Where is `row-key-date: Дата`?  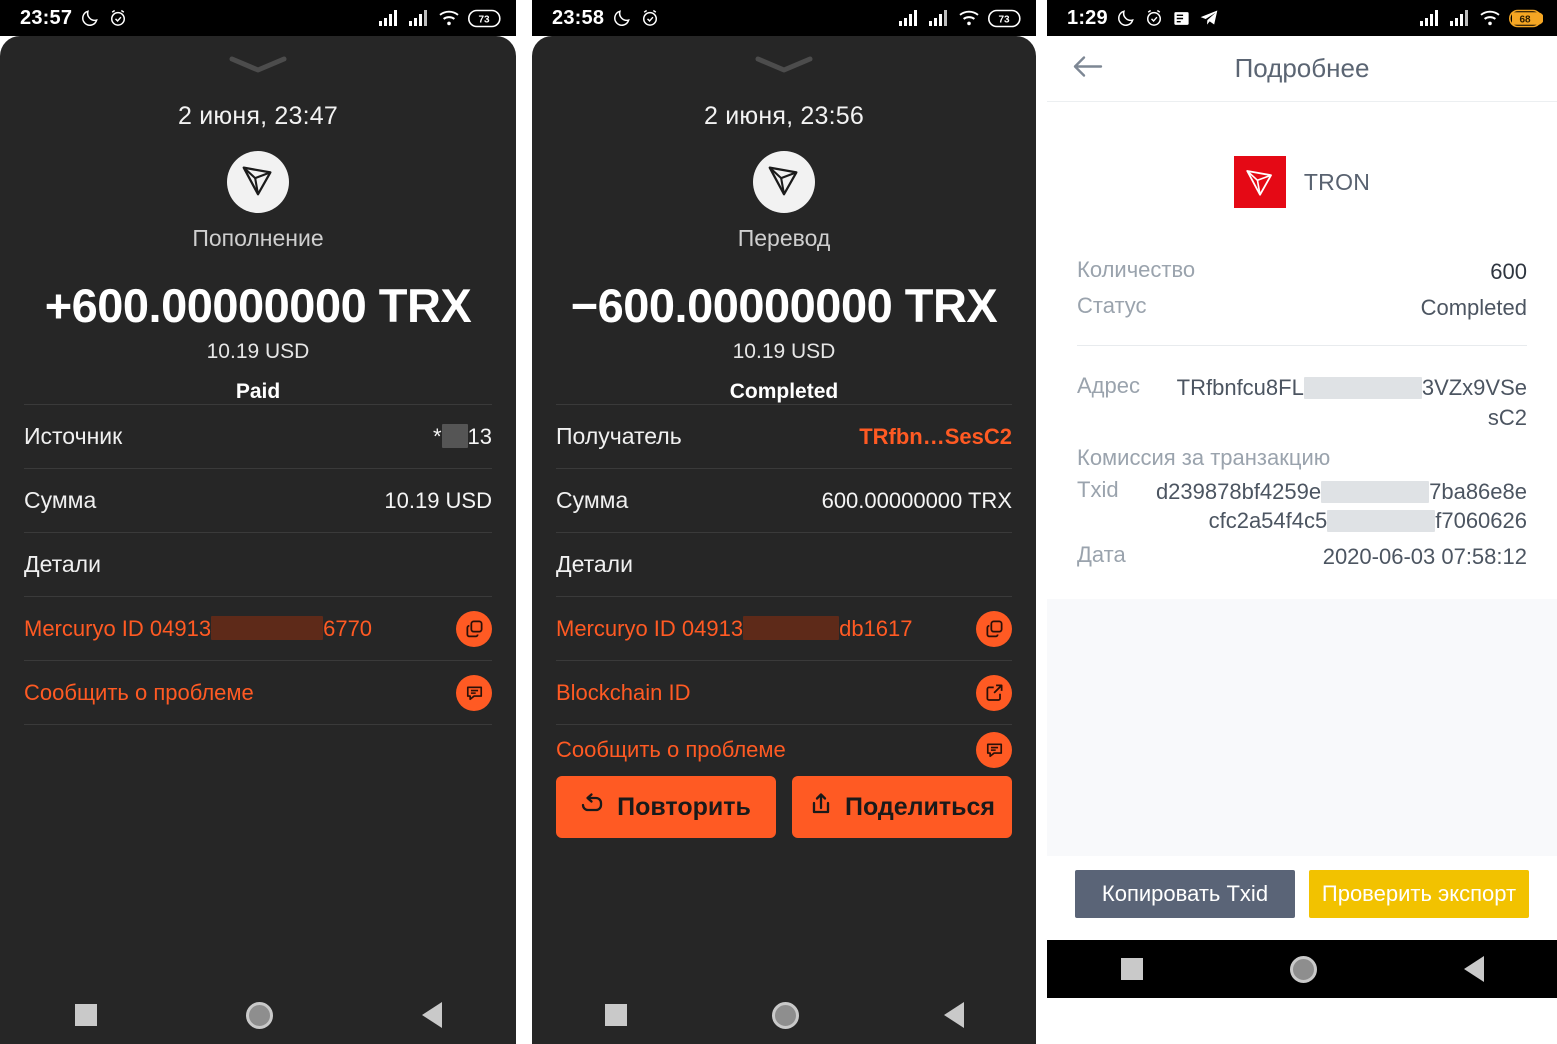 row-key-date: Дата is located at coordinates (1101, 555).